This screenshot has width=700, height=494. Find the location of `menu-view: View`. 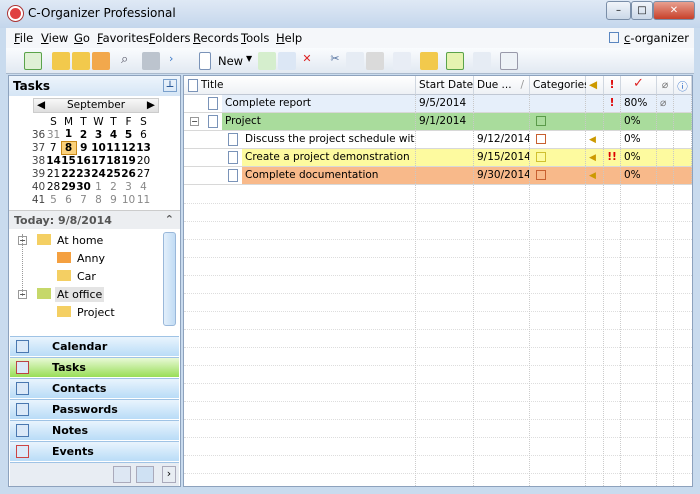

menu-view: View is located at coordinates (54, 38).